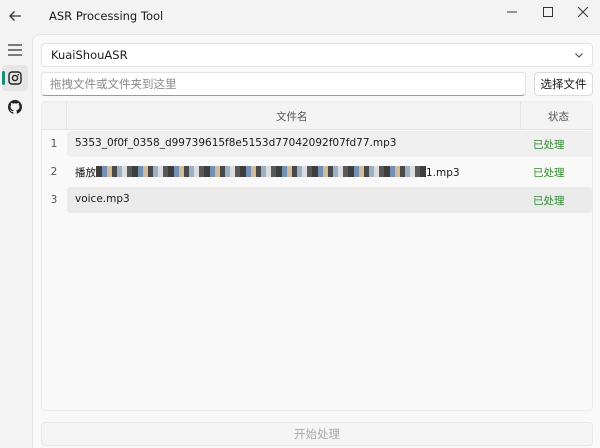 The height and width of the screenshot is (448, 600). Describe the element at coordinates (579, 55) in the screenshot. I see `chevron-down-icon` at that location.